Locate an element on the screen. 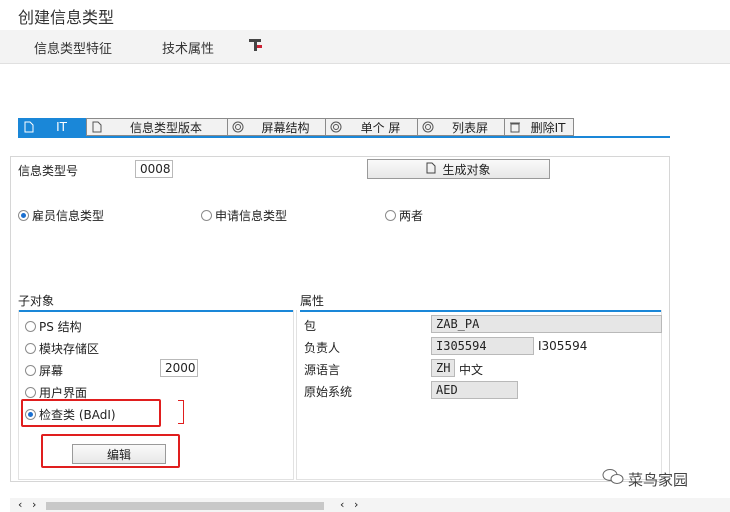  attr-extra-owner: I305594 is located at coordinates (563, 346).